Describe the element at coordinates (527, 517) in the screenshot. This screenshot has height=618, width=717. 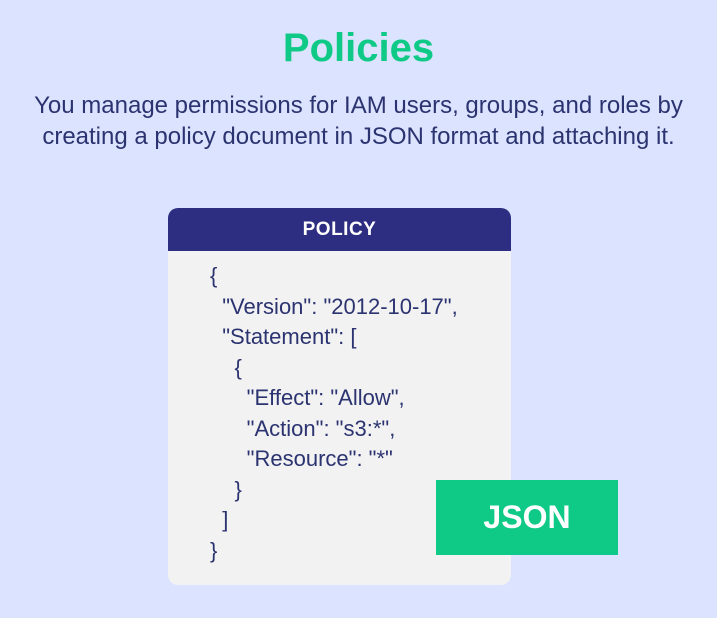
I see `json-badge: JSON` at that location.